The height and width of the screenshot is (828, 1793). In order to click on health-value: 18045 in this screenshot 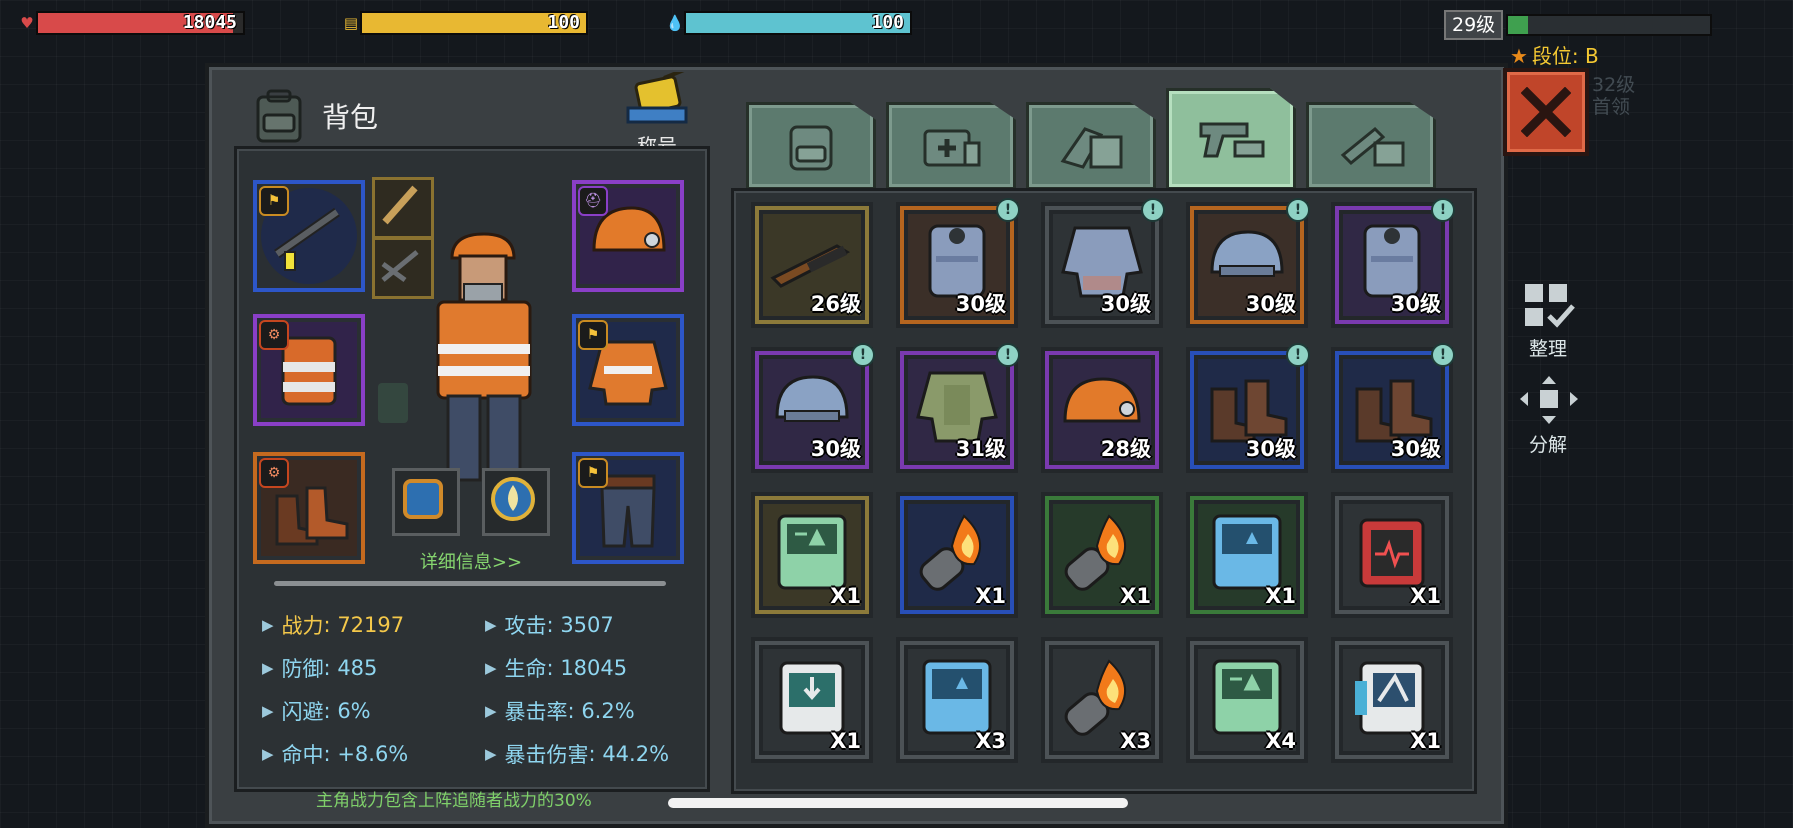, I will do `click(209, 22)`.